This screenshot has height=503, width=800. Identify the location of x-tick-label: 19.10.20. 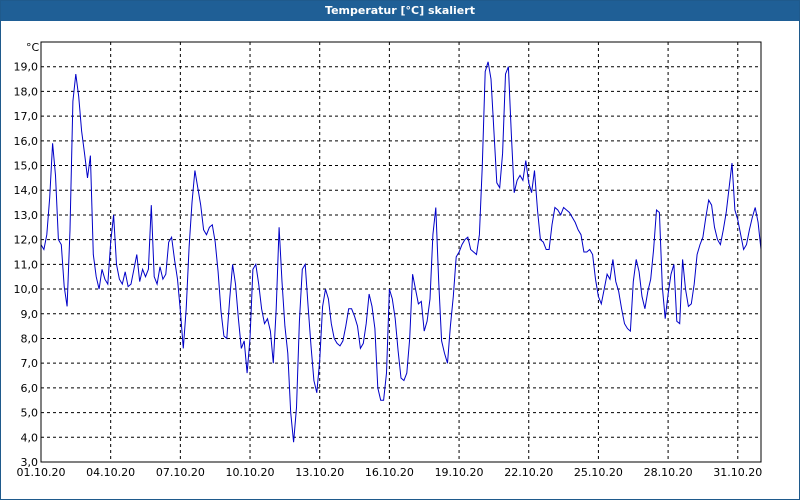
(459, 472).